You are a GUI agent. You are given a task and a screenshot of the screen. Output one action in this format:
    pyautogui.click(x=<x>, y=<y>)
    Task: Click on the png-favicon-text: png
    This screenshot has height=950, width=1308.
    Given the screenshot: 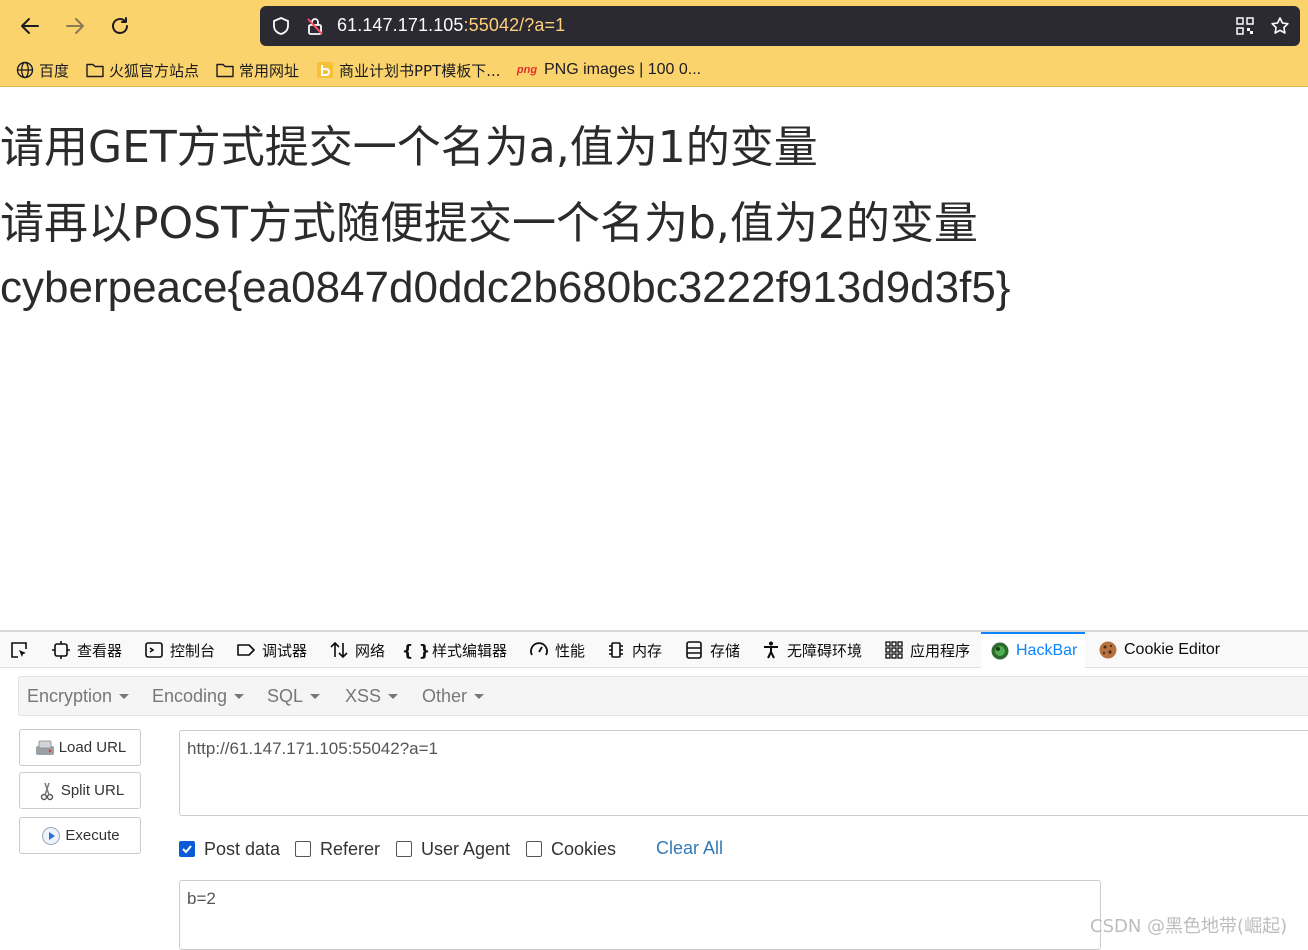 What is the action you would take?
    pyautogui.click(x=527, y=70)
    